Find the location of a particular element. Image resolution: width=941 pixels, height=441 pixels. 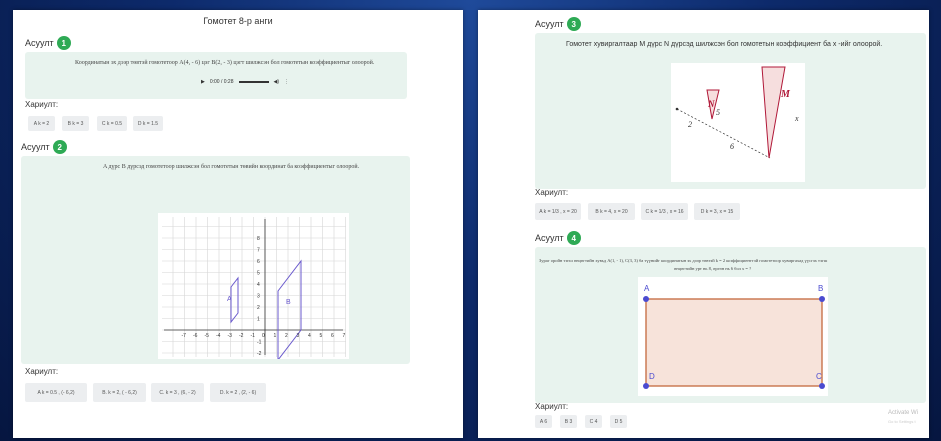

q4-option-d: D 5 is located at coordinates (618, 421).